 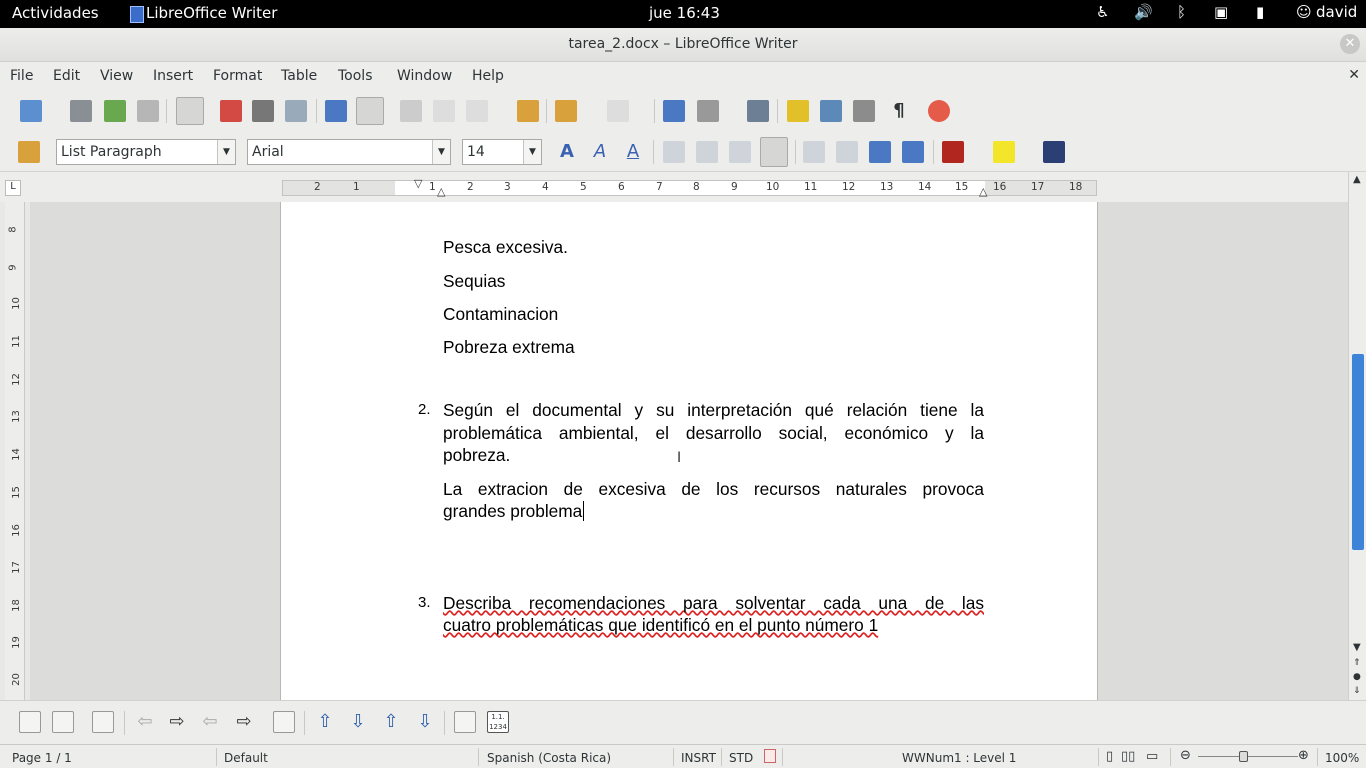 What do you see at coordinates (740, 152) in the screenshot?
I see `align-right-icon` at bounding box center [740, 152].